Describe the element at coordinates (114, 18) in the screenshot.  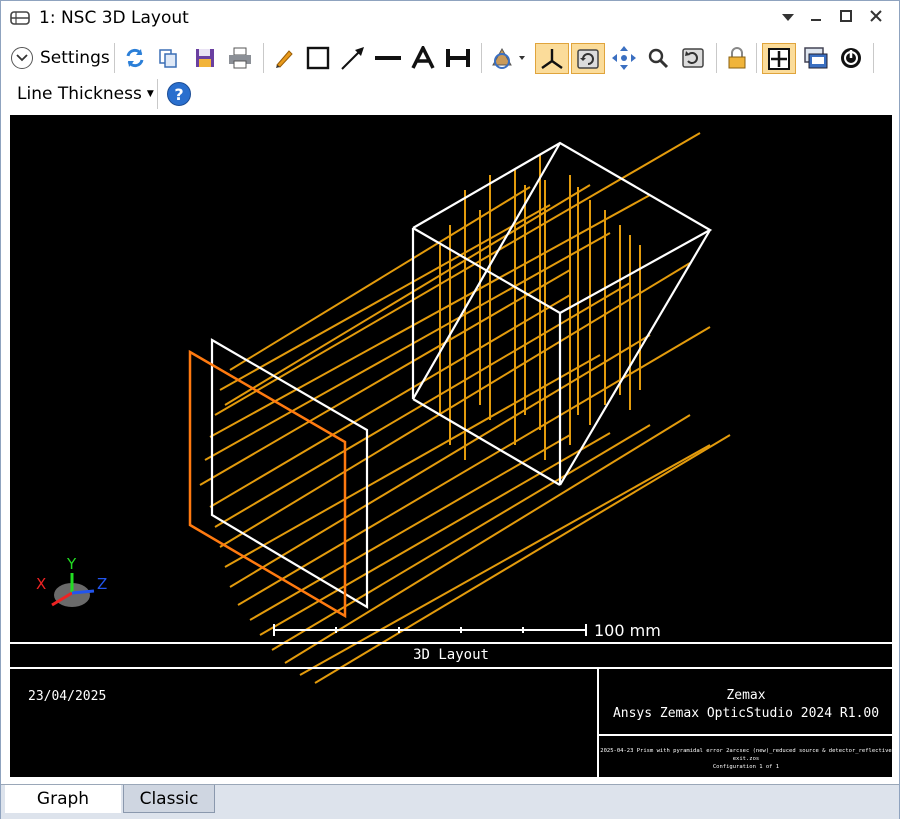
I see `window-title: 1: NSC 3D Layout` at that location.